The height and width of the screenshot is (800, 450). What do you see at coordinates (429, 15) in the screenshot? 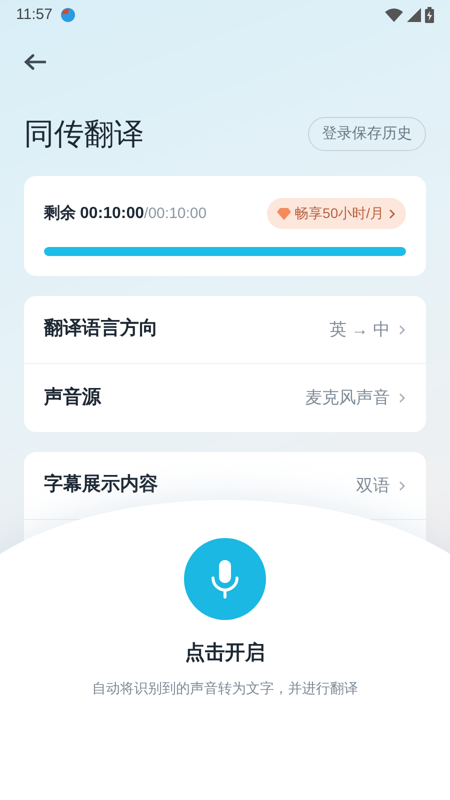
I see `battery-icon` at bounding box center [429, 15].